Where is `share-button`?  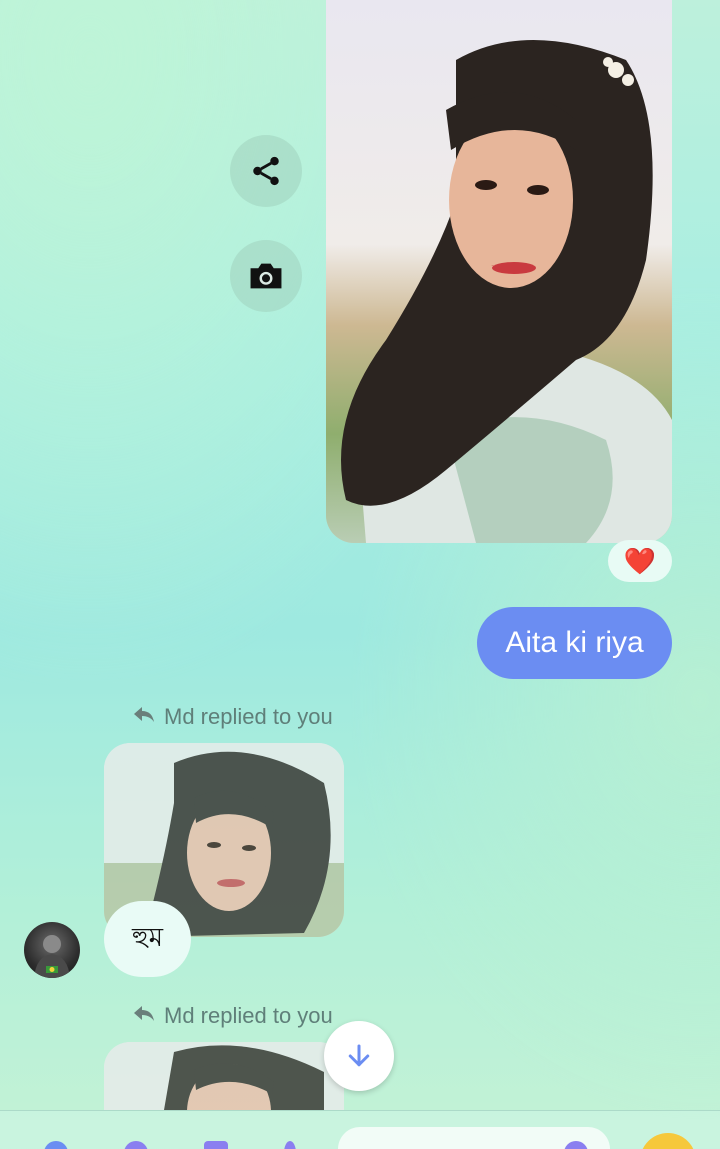 share-button is located at coordinates (266, 171).